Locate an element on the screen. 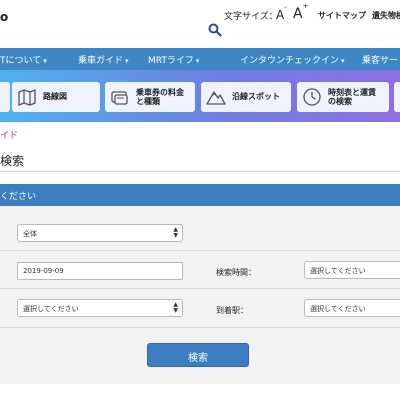 This screenshot has width=400, height=400. quick-link-attractions: 沿線スポット is located at coordinates (246, 97).